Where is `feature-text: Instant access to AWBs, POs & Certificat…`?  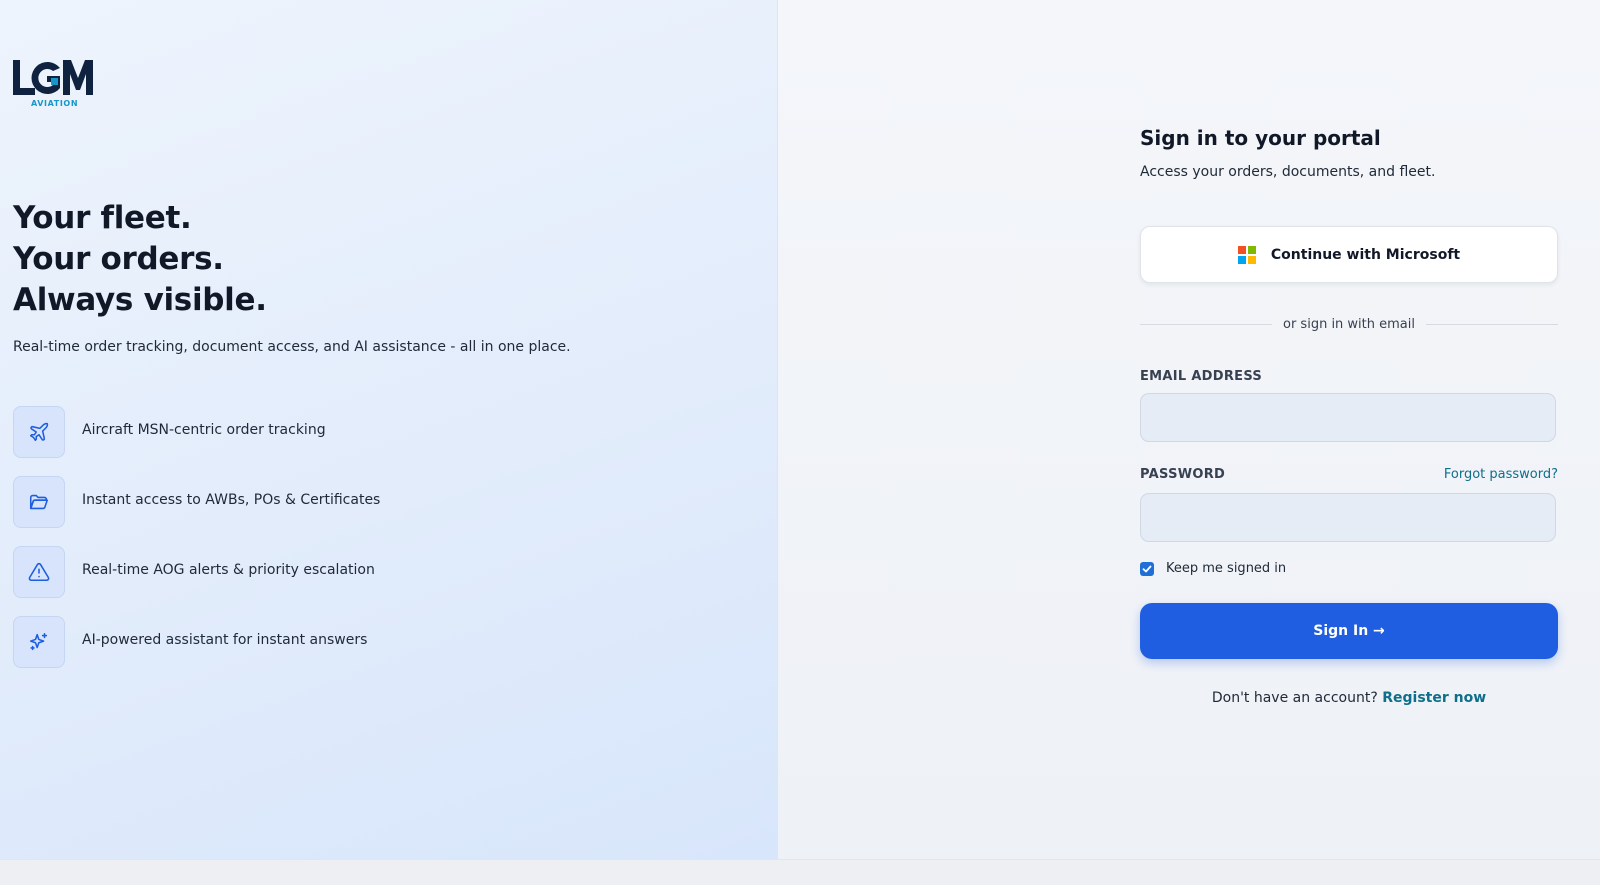 feature-text: Instant access to AWBs, POs & Certificat… is located at coordinates (231, 500).